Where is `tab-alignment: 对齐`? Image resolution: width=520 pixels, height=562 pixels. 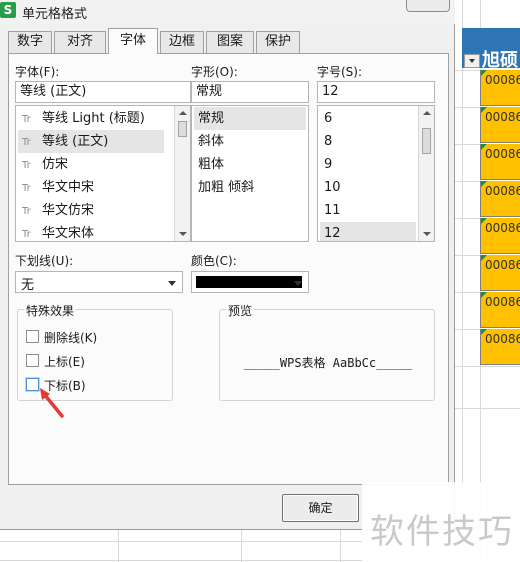 tab-alignment: 对齐 is located at coordinates (80, 42).